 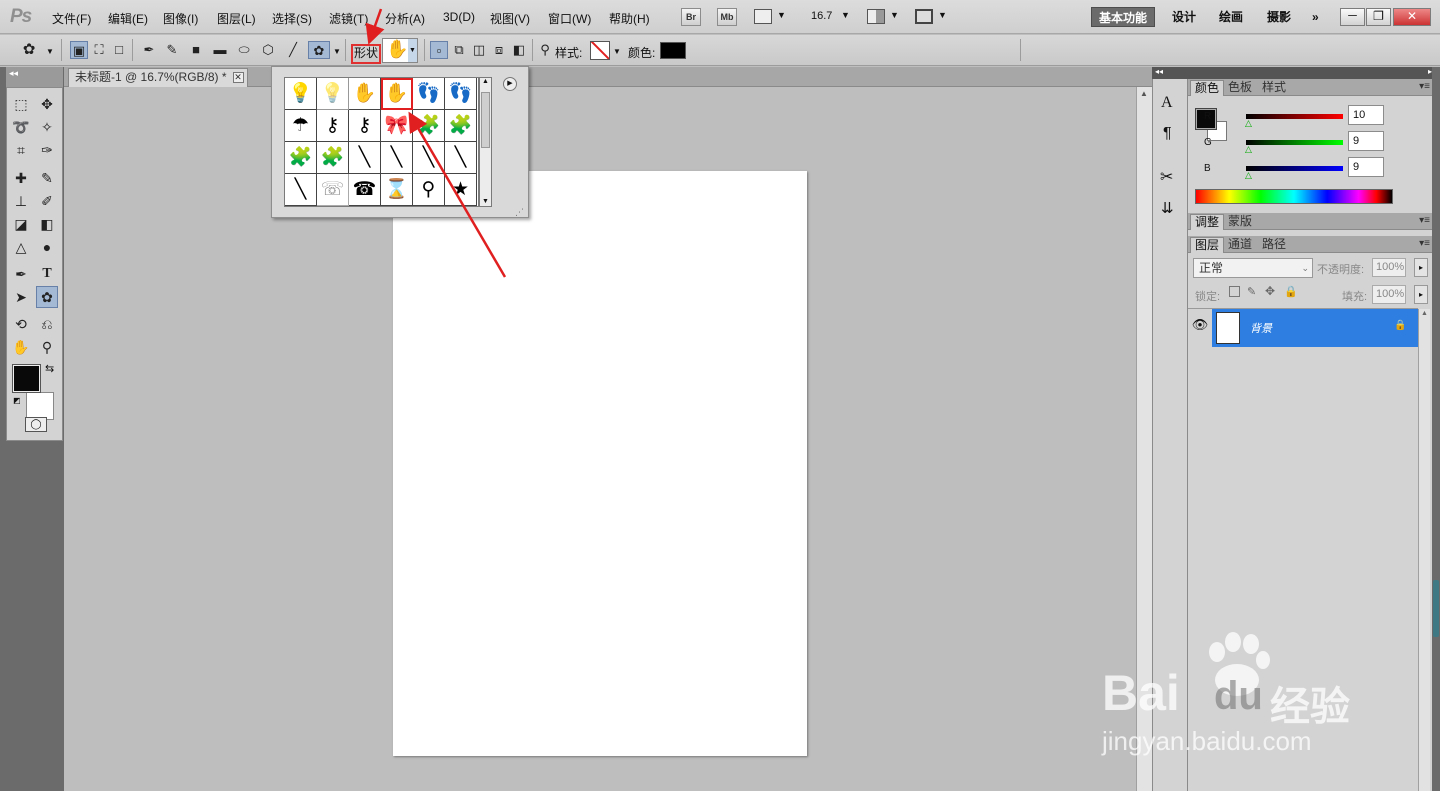 What do you see at coordinates (1167, 103) in the screenshot?
I see `character-panel-icon: A` at bounding box center [1167, 103].